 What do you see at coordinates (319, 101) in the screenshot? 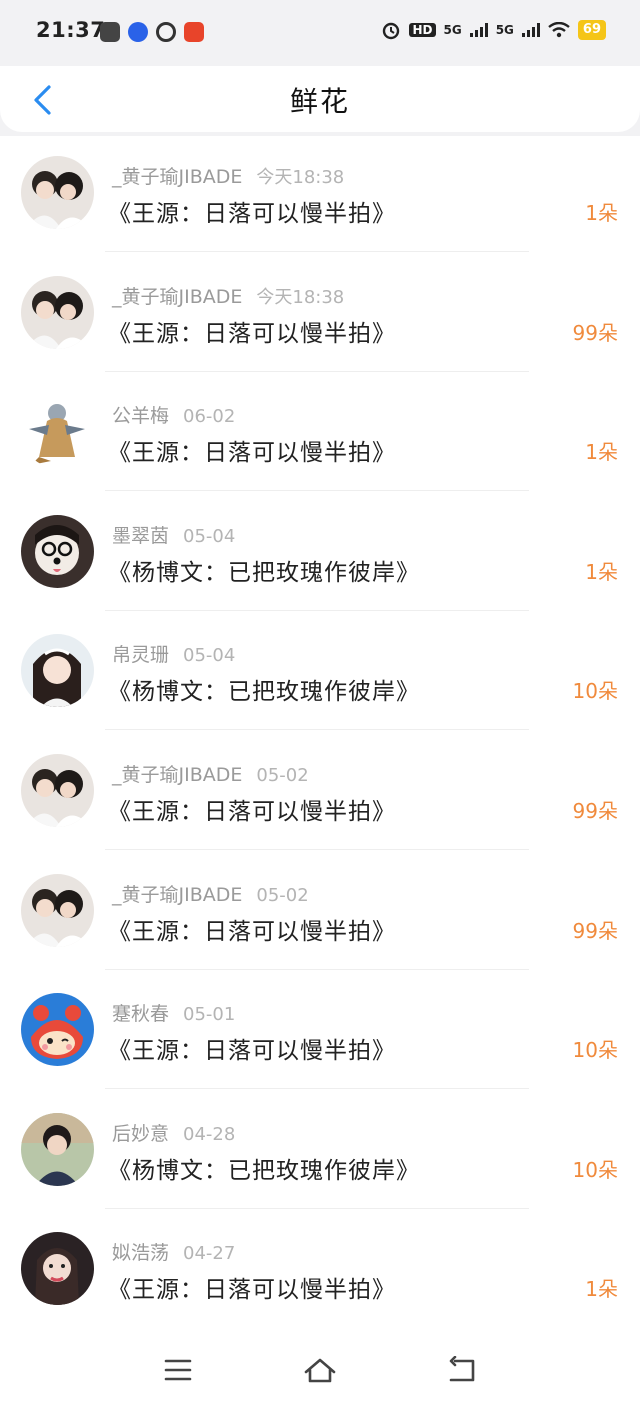
I see `page-title: 鲜花` at bounding box center [319, 101].